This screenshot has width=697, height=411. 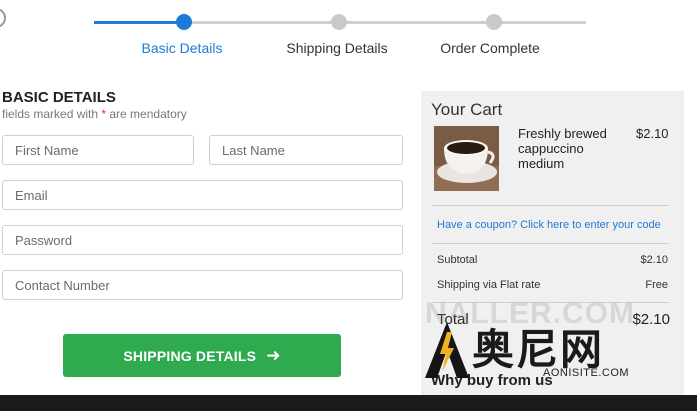 I want to click on step-label-order-complete: Order Complete, so click(x=490, y=48).